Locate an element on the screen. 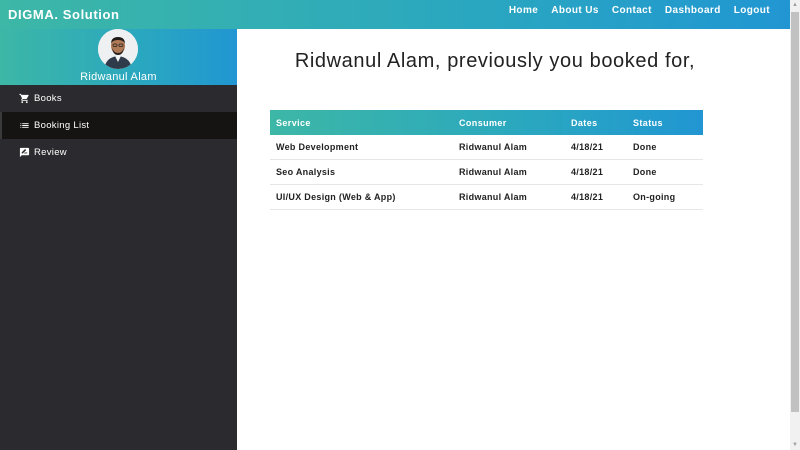  cell-service: Seo Analysis is located at coordinates (306, 172).